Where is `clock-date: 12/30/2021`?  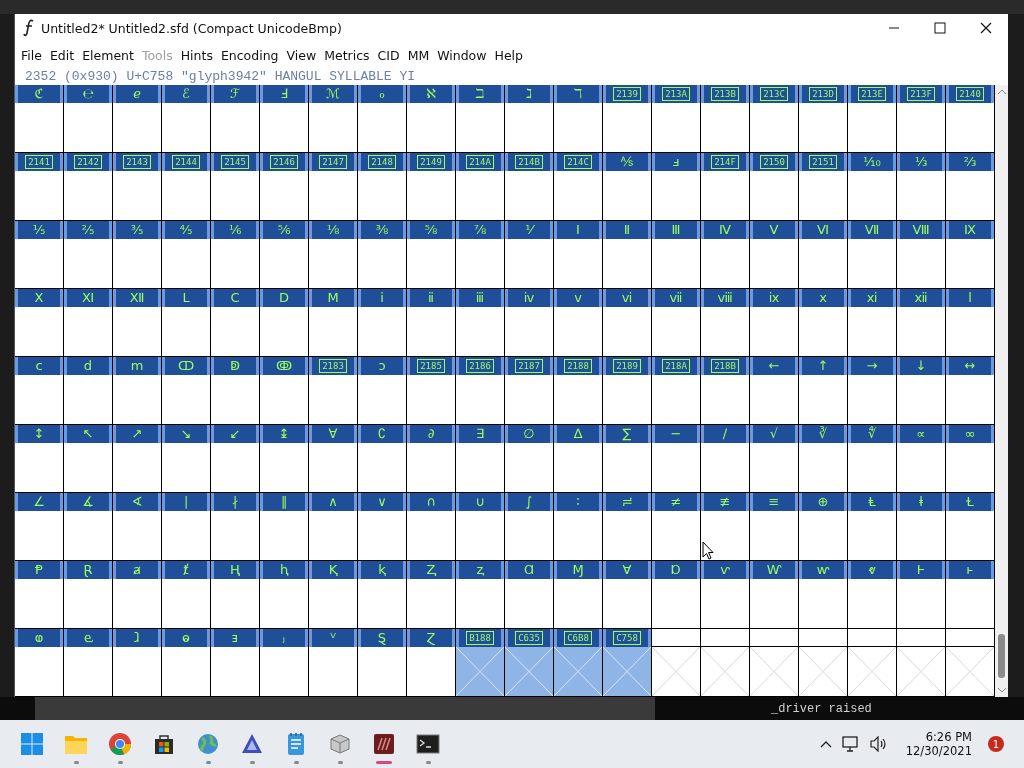 clock-date: 12/30/2021 is located at coordinates (938, 751).